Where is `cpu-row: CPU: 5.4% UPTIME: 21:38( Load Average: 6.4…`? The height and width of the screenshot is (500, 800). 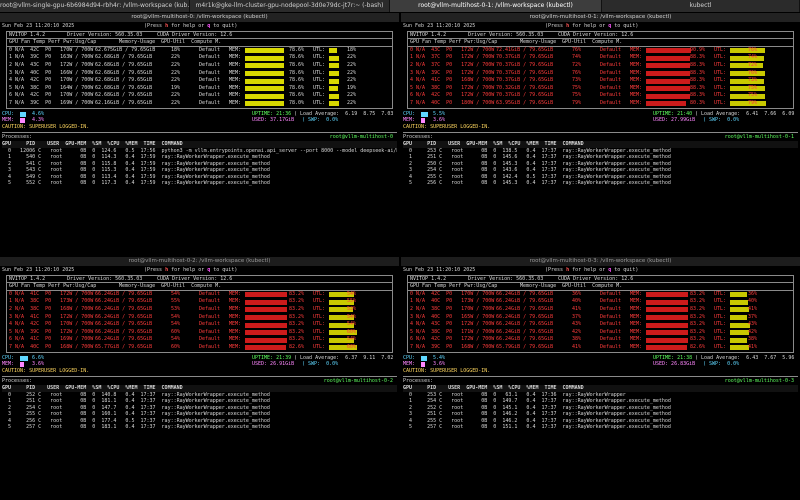
cpu-row: CPU: 5.4% UPTIME: 21:38( Load Average: 6.4… is located at coordinates (600, 358).